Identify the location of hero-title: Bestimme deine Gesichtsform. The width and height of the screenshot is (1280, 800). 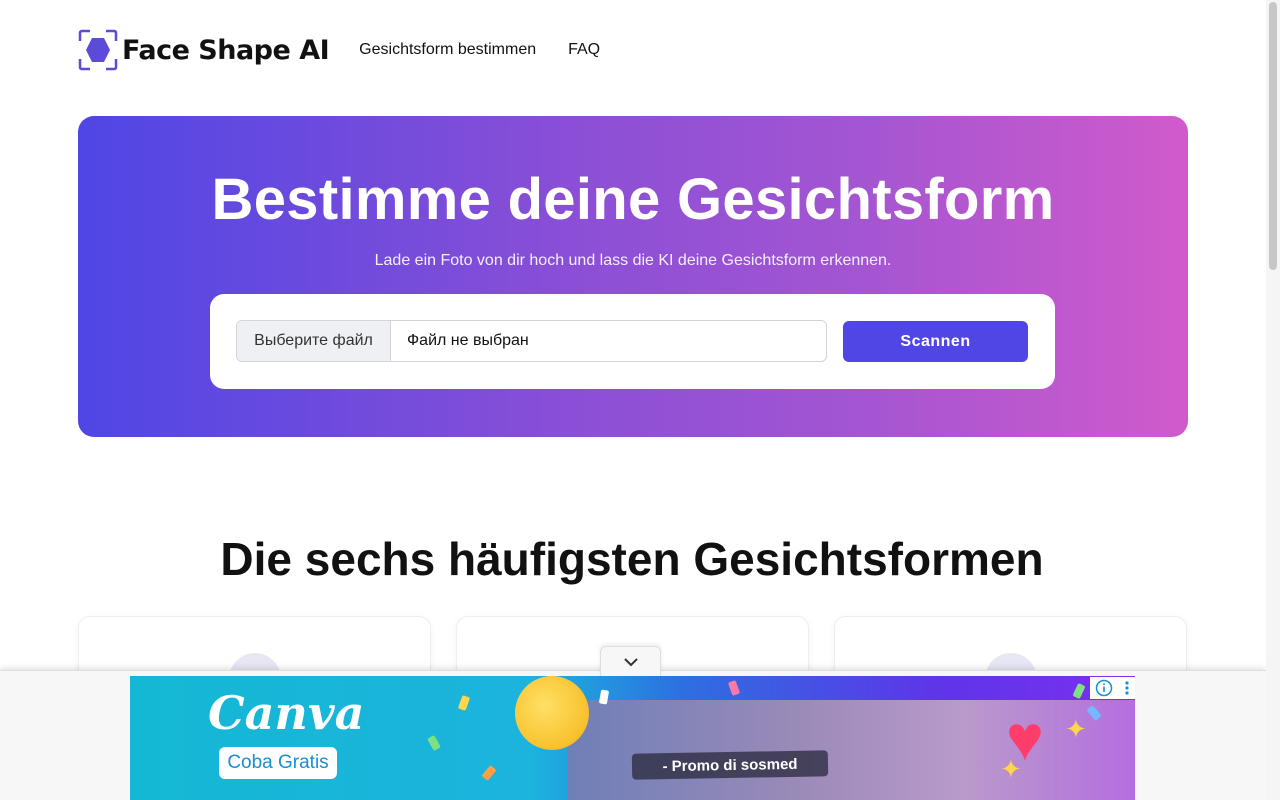
(633, 199).